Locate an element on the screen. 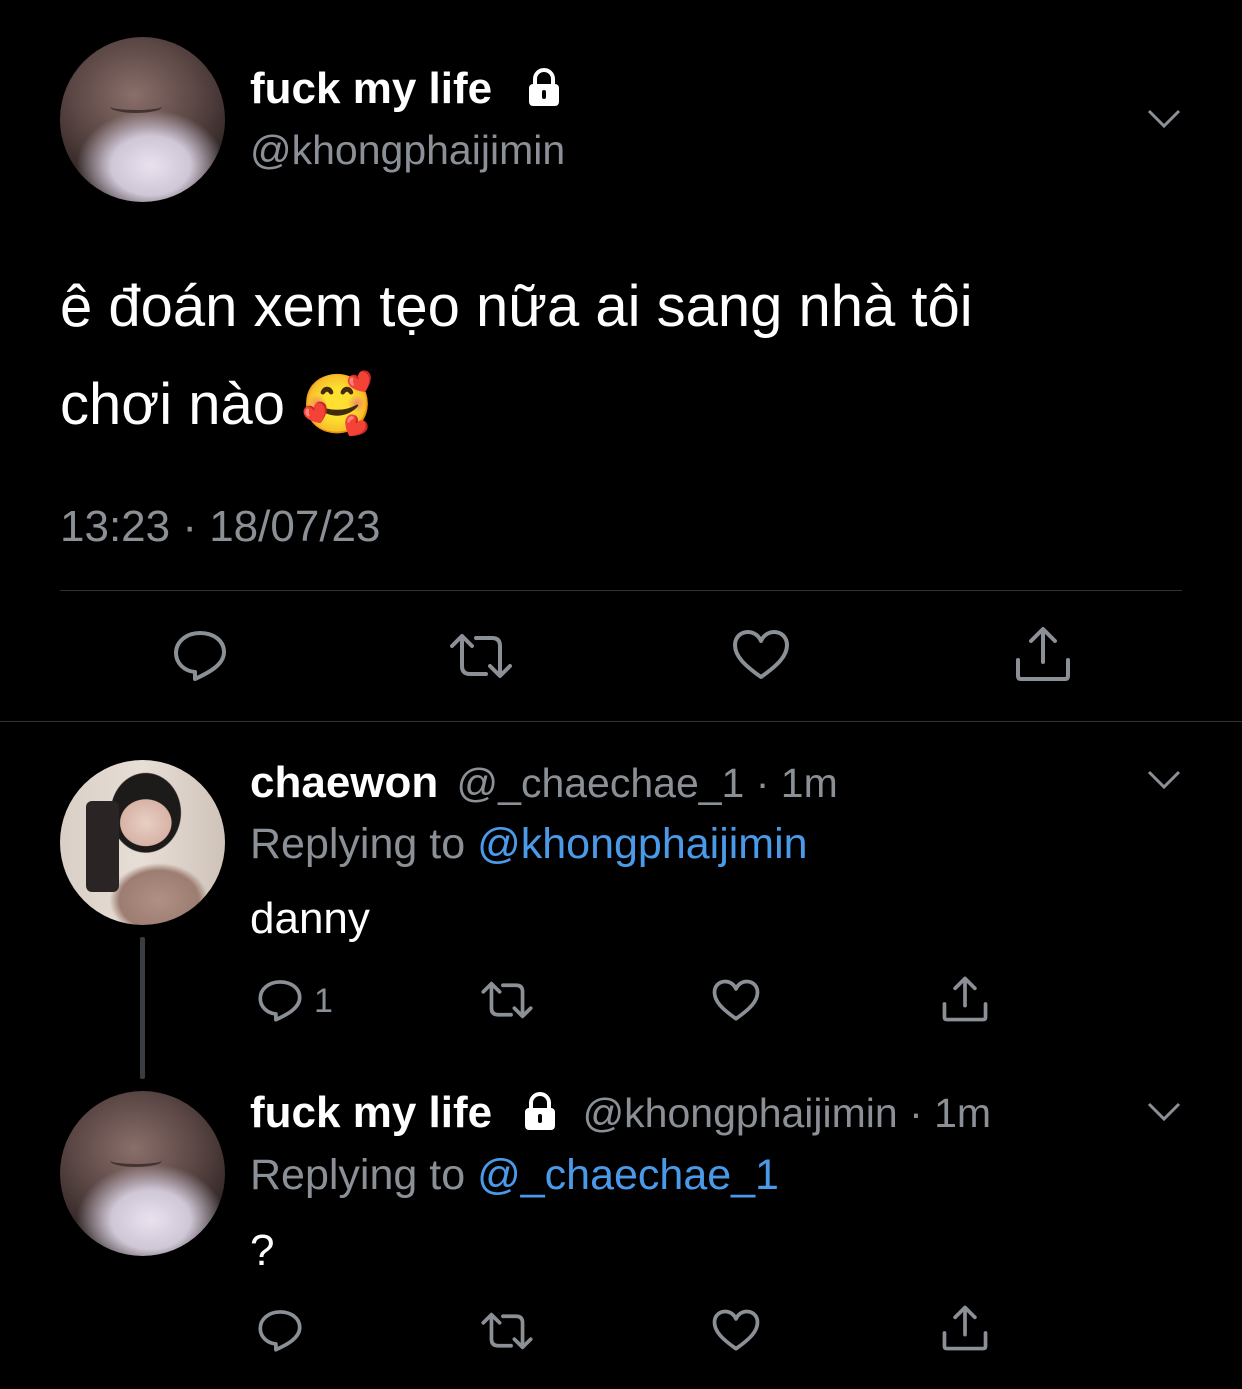 This screenshot has width=1242, height=1389. handle: @khongphaijimin is located at coordinates (407, 150).